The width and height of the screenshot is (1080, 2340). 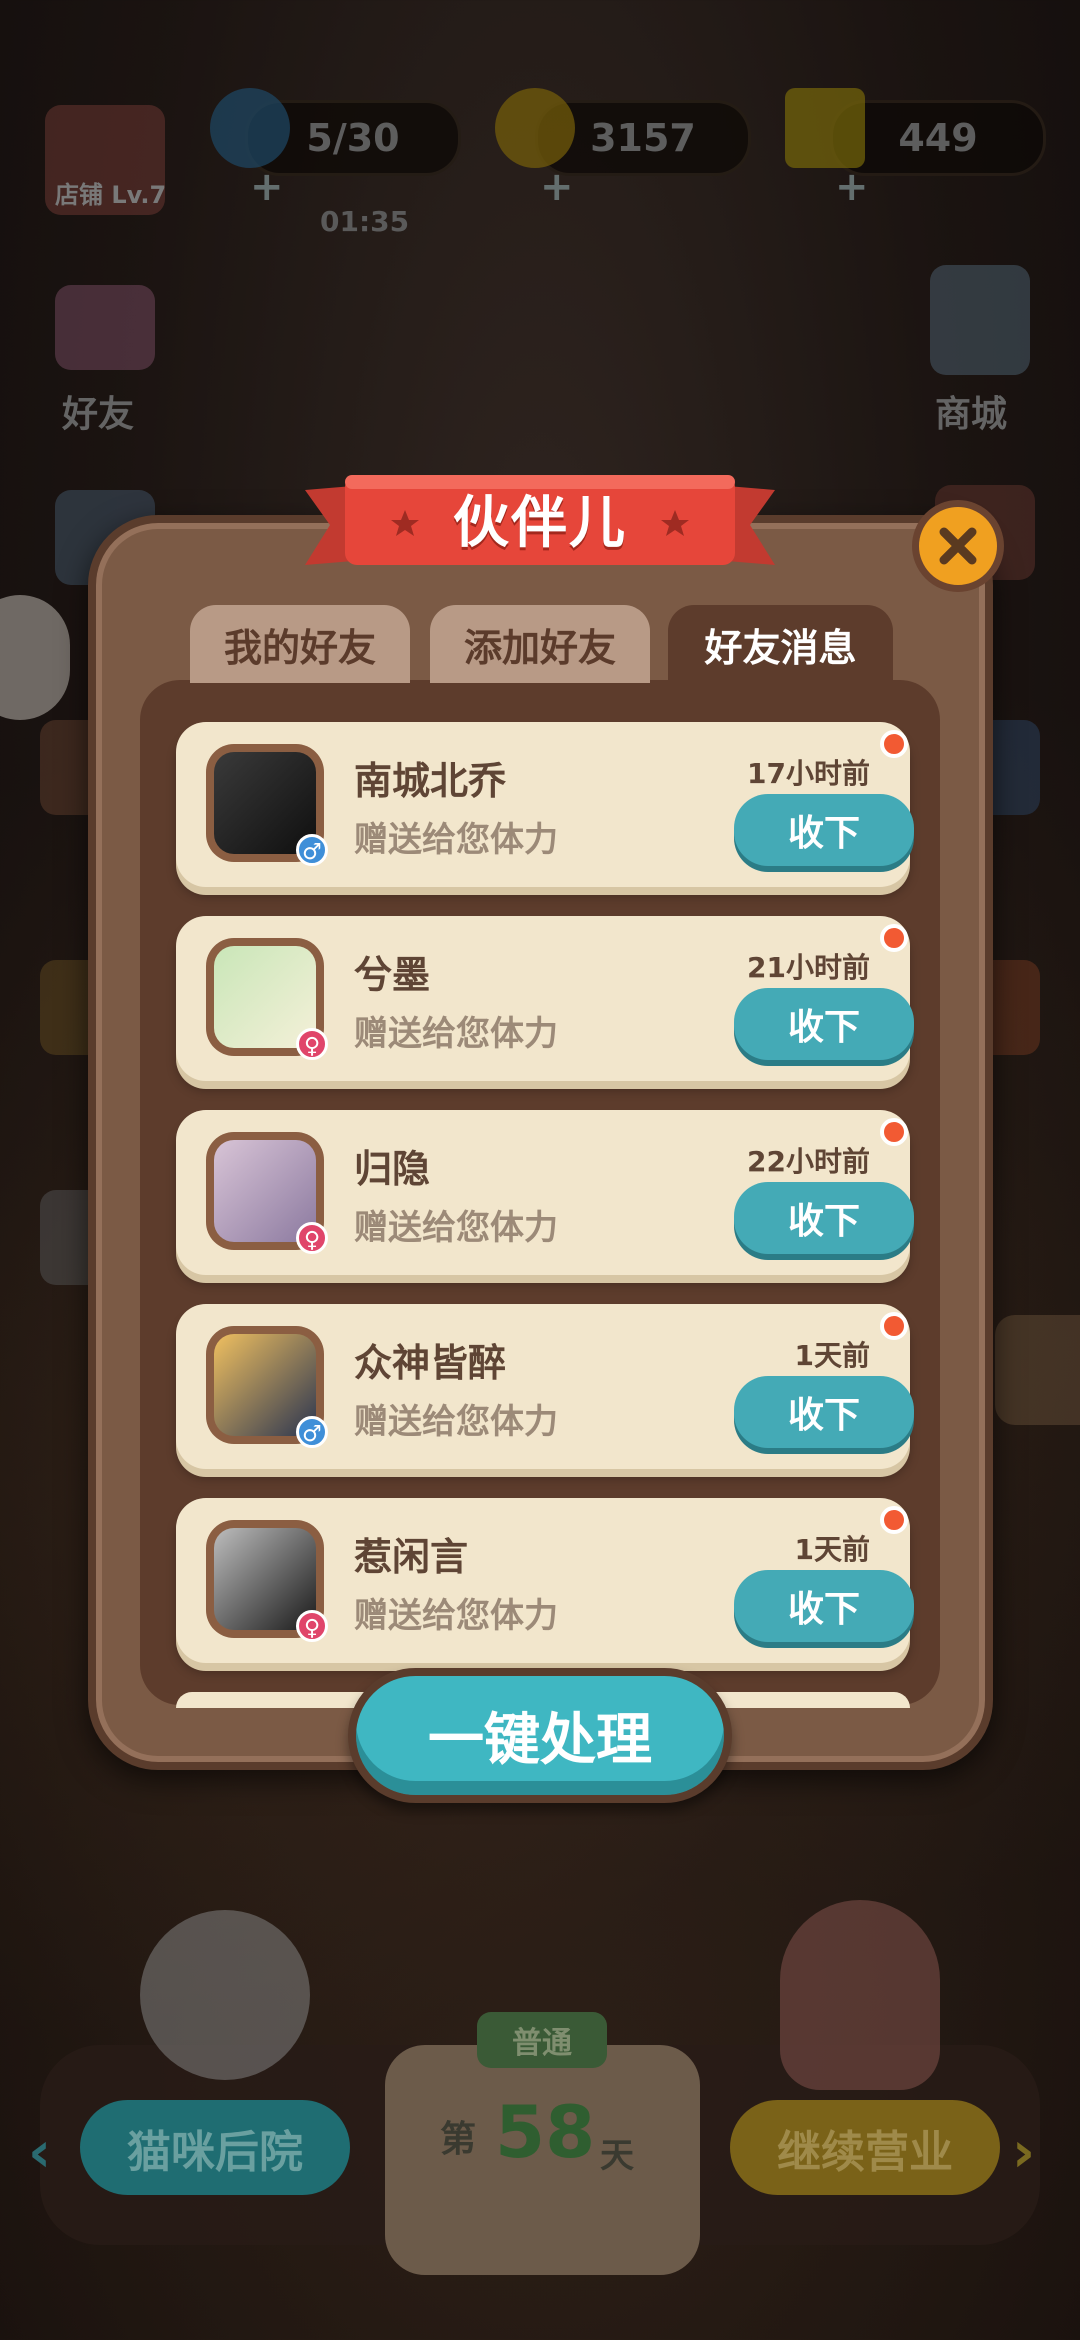 I want to click on mode-badge: 普通, so click(x=542, y=2040).